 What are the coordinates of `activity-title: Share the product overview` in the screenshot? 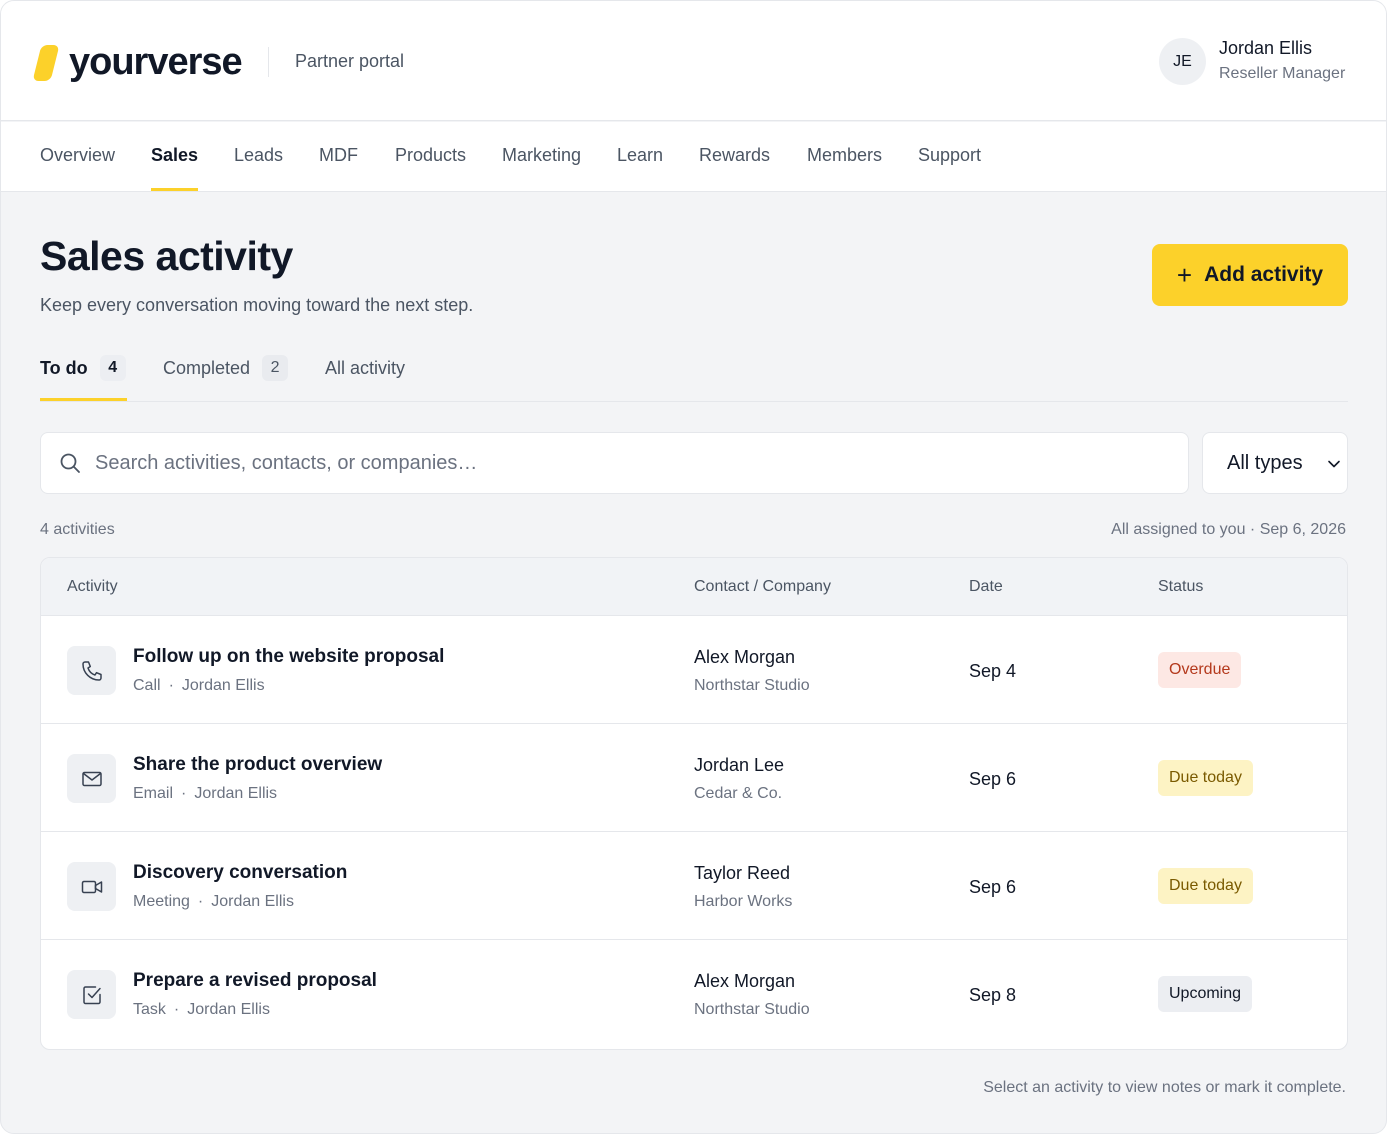 It's located at (257, 765).